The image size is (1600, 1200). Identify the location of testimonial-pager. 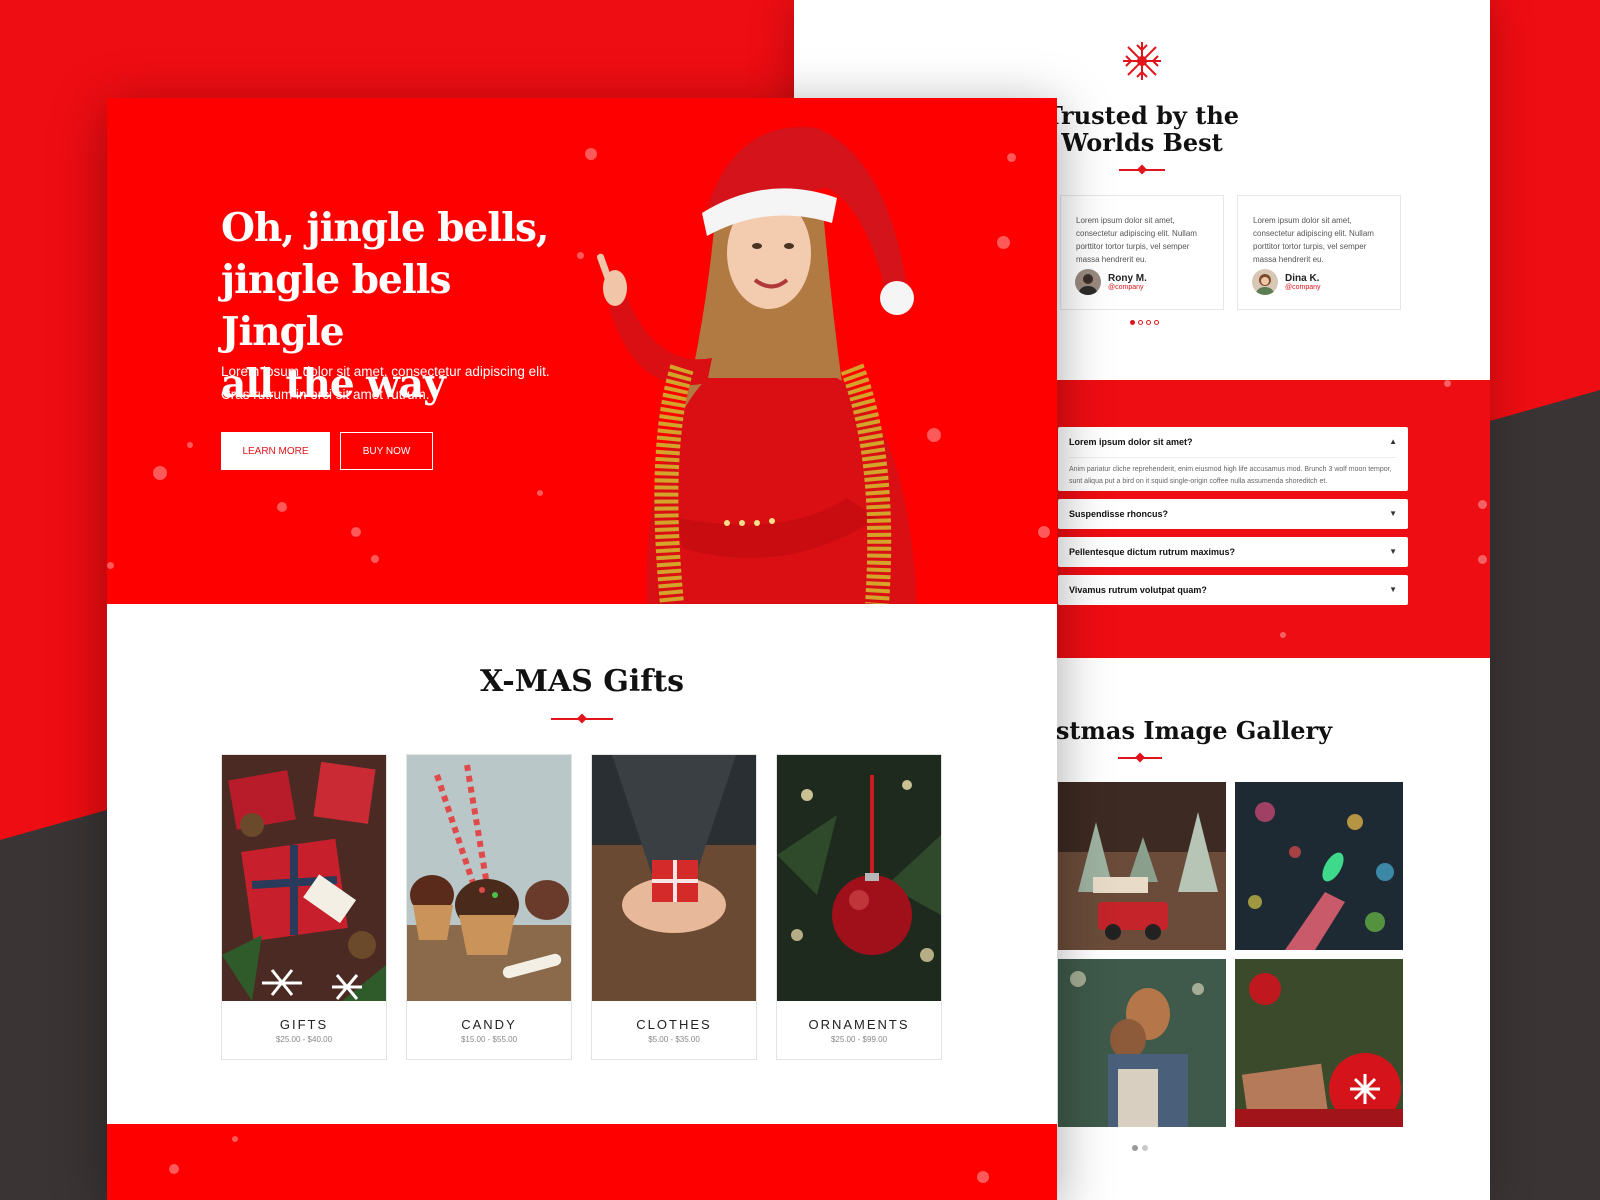
(1144, 322).